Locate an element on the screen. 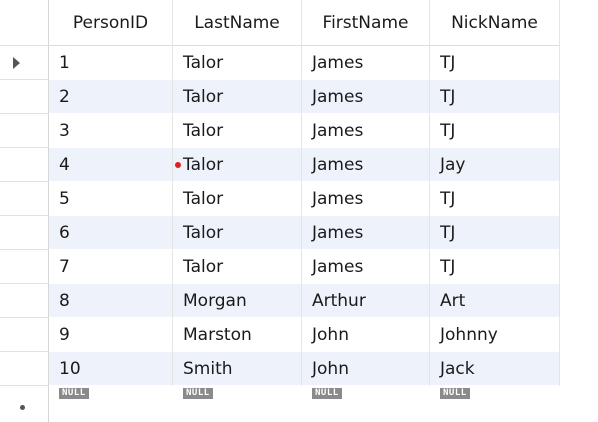 Image resolution: width=598 pixels, height=422 pixels. cell-lastname: NULL is located at coordinates (237, 404).